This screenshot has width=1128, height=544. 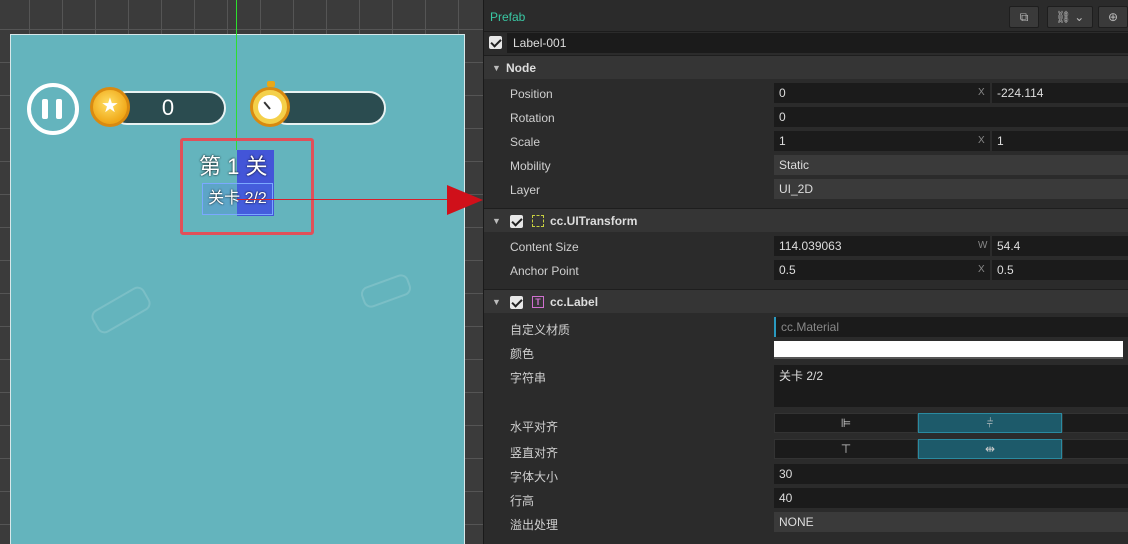 I want to click on halign-row: 水平对齐 ⊫ ⫩, so click(x=806, y=425).